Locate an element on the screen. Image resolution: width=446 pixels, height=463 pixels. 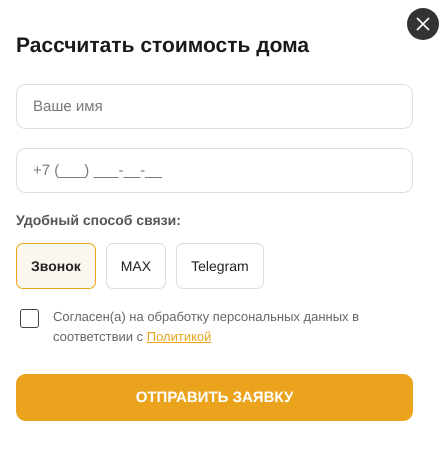
input-field: Ваше имя is located at coordinates (214, 106).